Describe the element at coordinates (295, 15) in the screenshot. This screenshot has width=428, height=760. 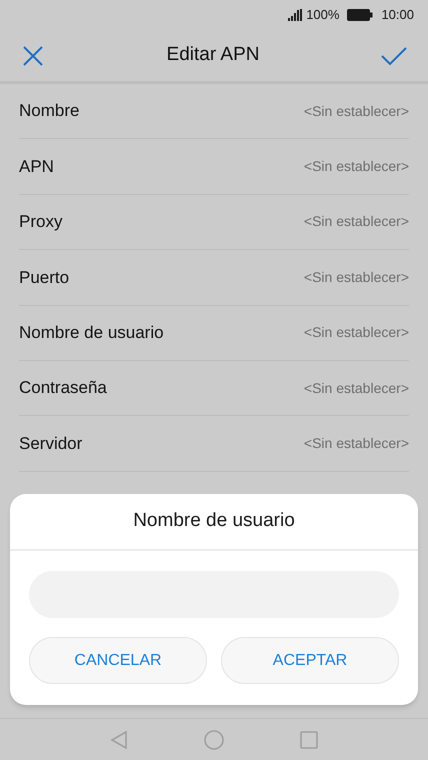
I see `signal-icon` at that location.